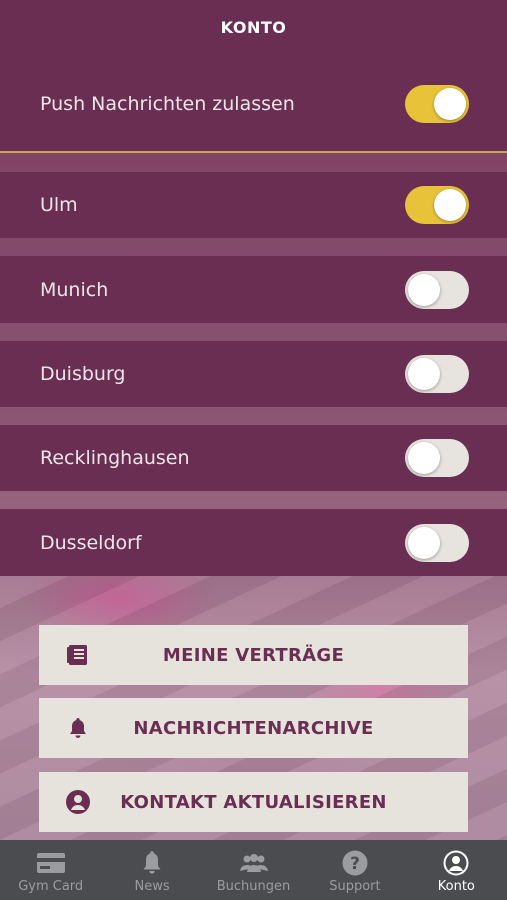  I want to click on location-row-munich: Munich, so click(253, 289).